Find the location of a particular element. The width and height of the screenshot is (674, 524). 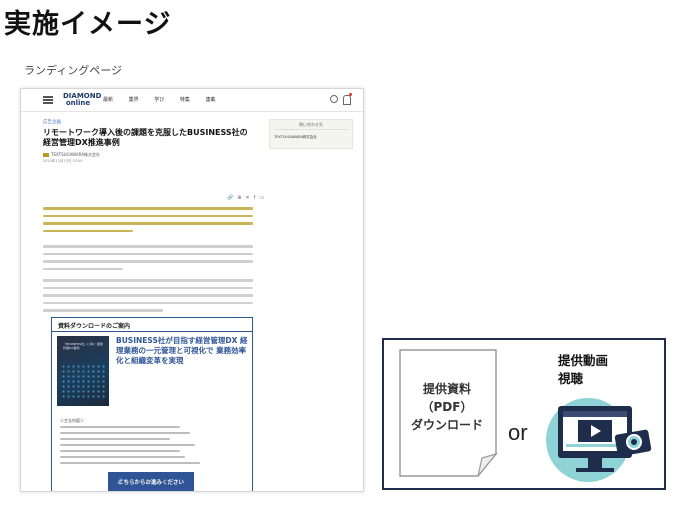

video-monitor-icon is located at coordinates (599, 440).